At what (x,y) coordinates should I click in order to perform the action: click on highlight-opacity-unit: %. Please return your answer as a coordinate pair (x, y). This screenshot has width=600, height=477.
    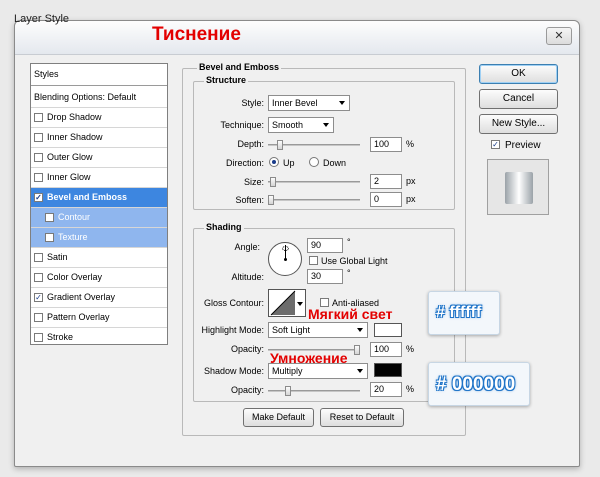
    Looking at the image, I should click on (410, 349).